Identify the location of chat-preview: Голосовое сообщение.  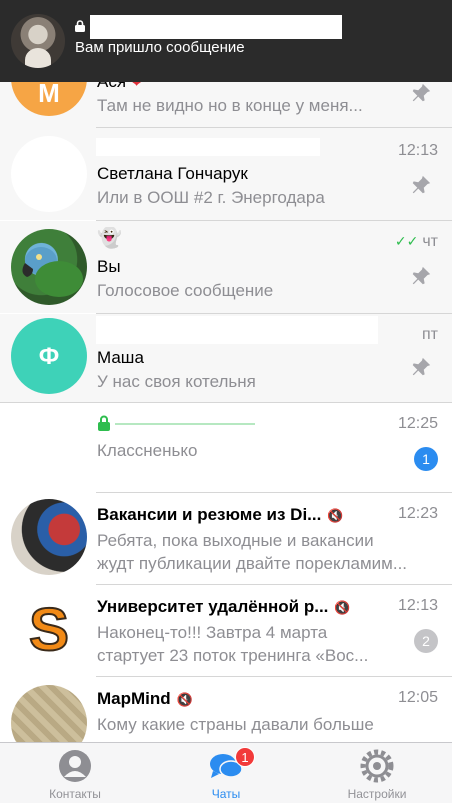
(185, 290).